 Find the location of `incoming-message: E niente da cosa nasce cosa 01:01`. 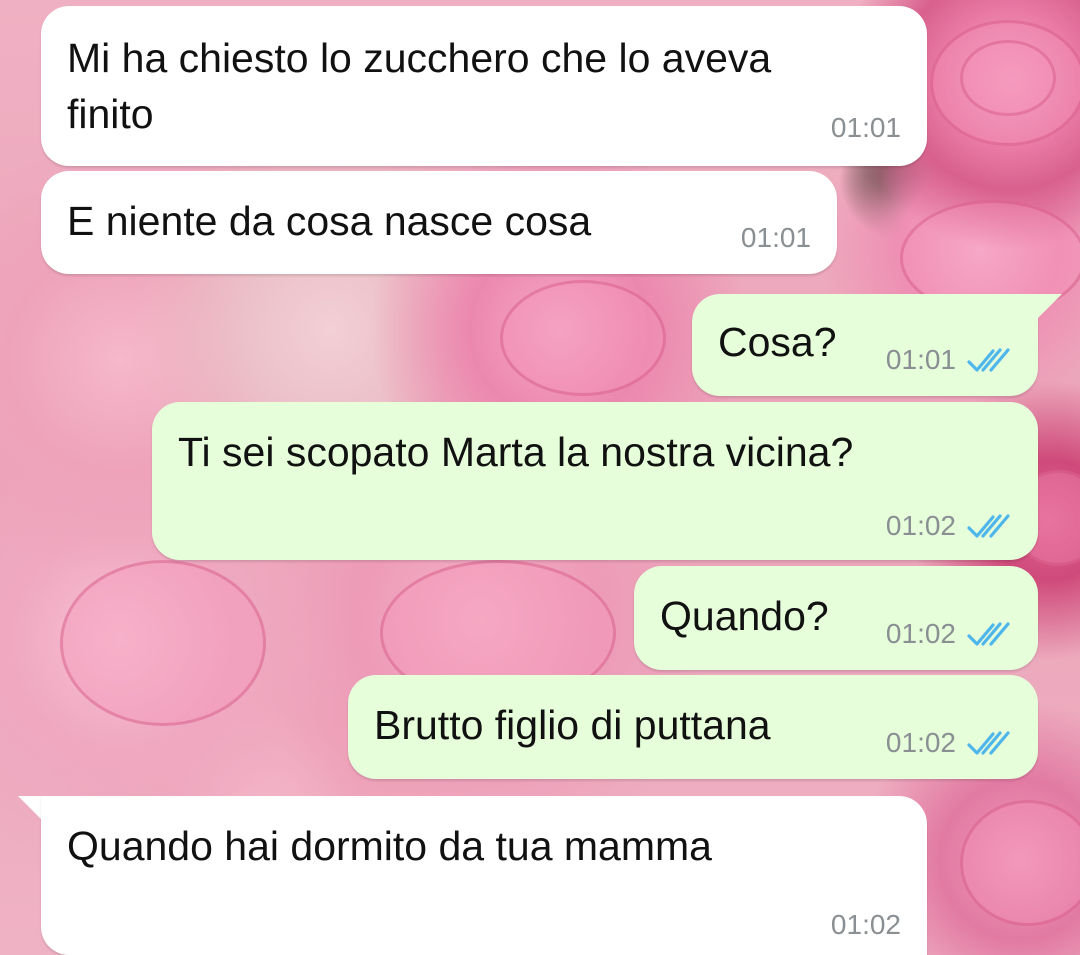

incoming-message: E niente da cosa nasce cosa 01:01 is located at coordinates (439, 222).